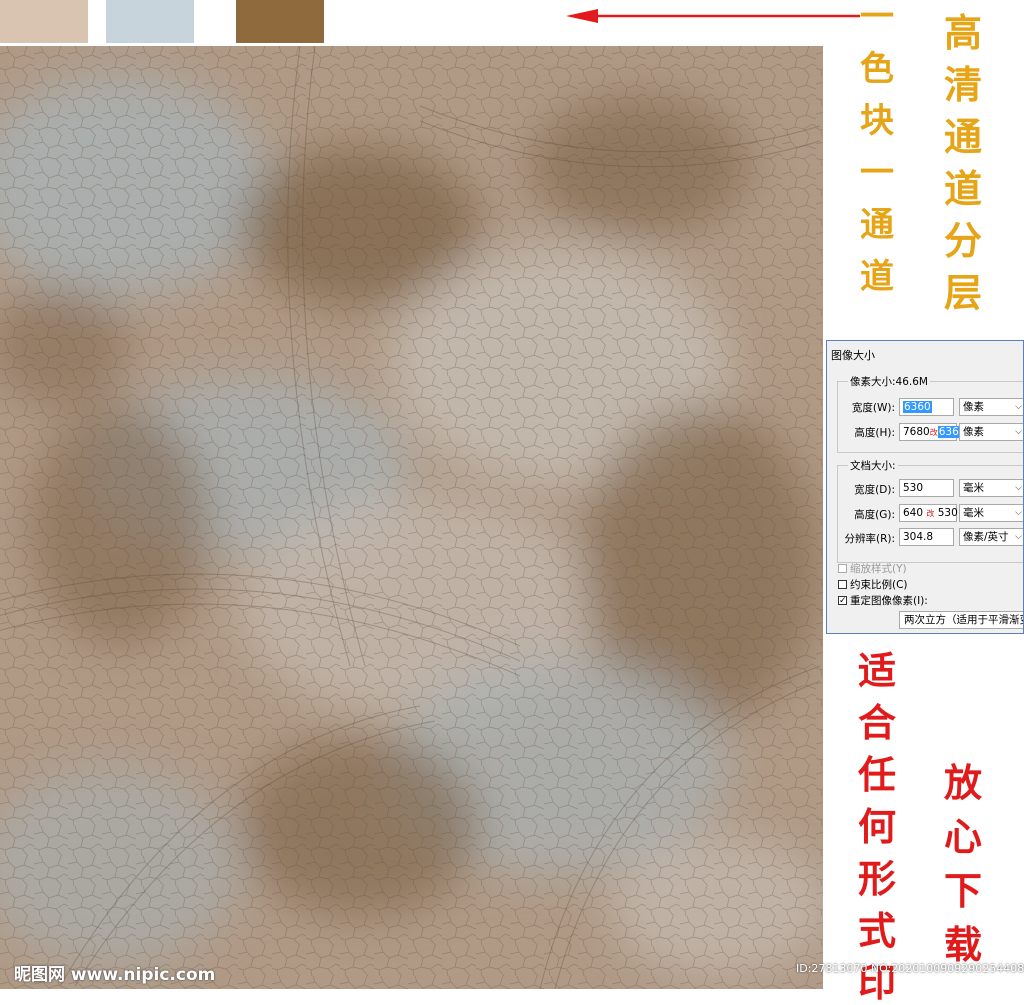 The width and height of the screenshot is (1024, 1005). What do you see at coordinates (963, 292) in the screenshot?
I see `hd-channel-char: 层` at bounding box center [963, 292].